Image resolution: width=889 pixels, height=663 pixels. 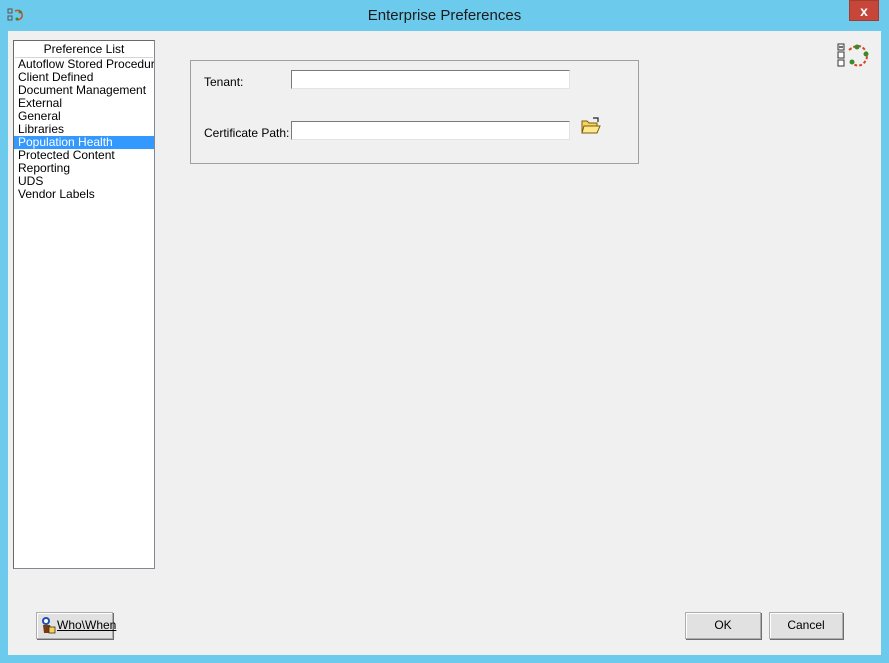 What do you see at coordinates (723, 625) in the screenshot?
I see `ok-button: OK` at bounding box center [723, 625].